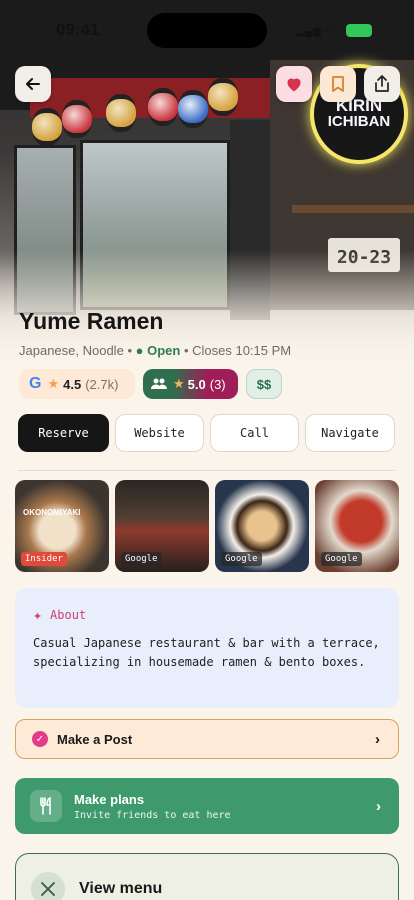  I want to click on open-status: Open, so click(164, 350).